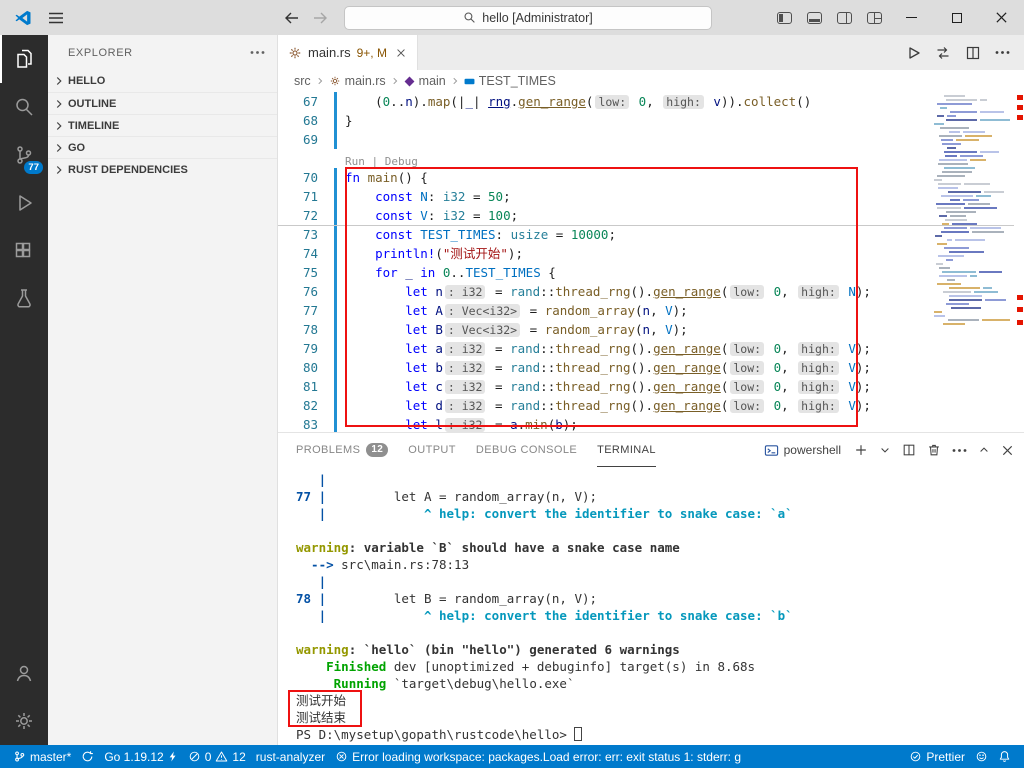 The height and width of the screenshot is (768, 1024). What do you see at coordinates (416, 310) in the screenshot?
I see `code-token: let` at bounding box center [416, 310].